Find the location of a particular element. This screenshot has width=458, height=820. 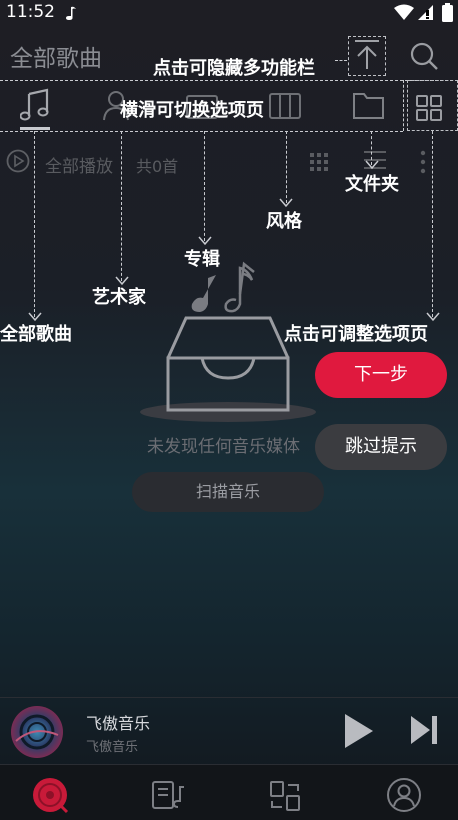

player-title: 飞傲音乐 is located at coordinates (118, 723).